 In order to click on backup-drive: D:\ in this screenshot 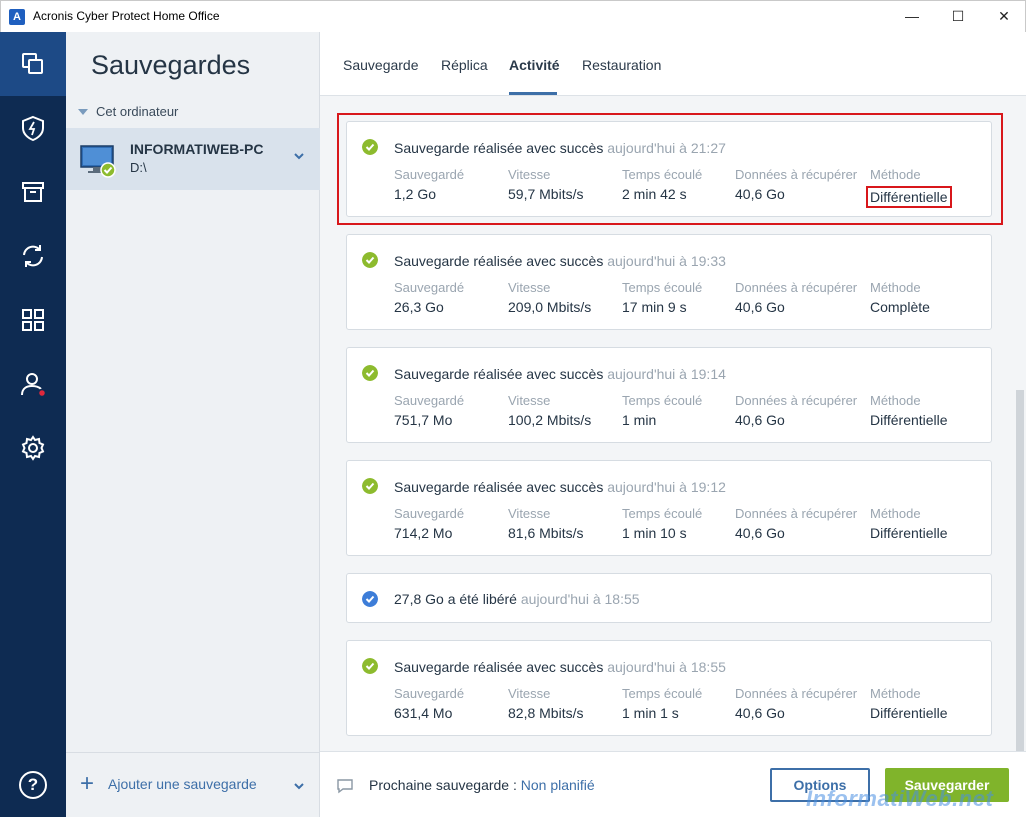, I will do `click(138, 167)`.